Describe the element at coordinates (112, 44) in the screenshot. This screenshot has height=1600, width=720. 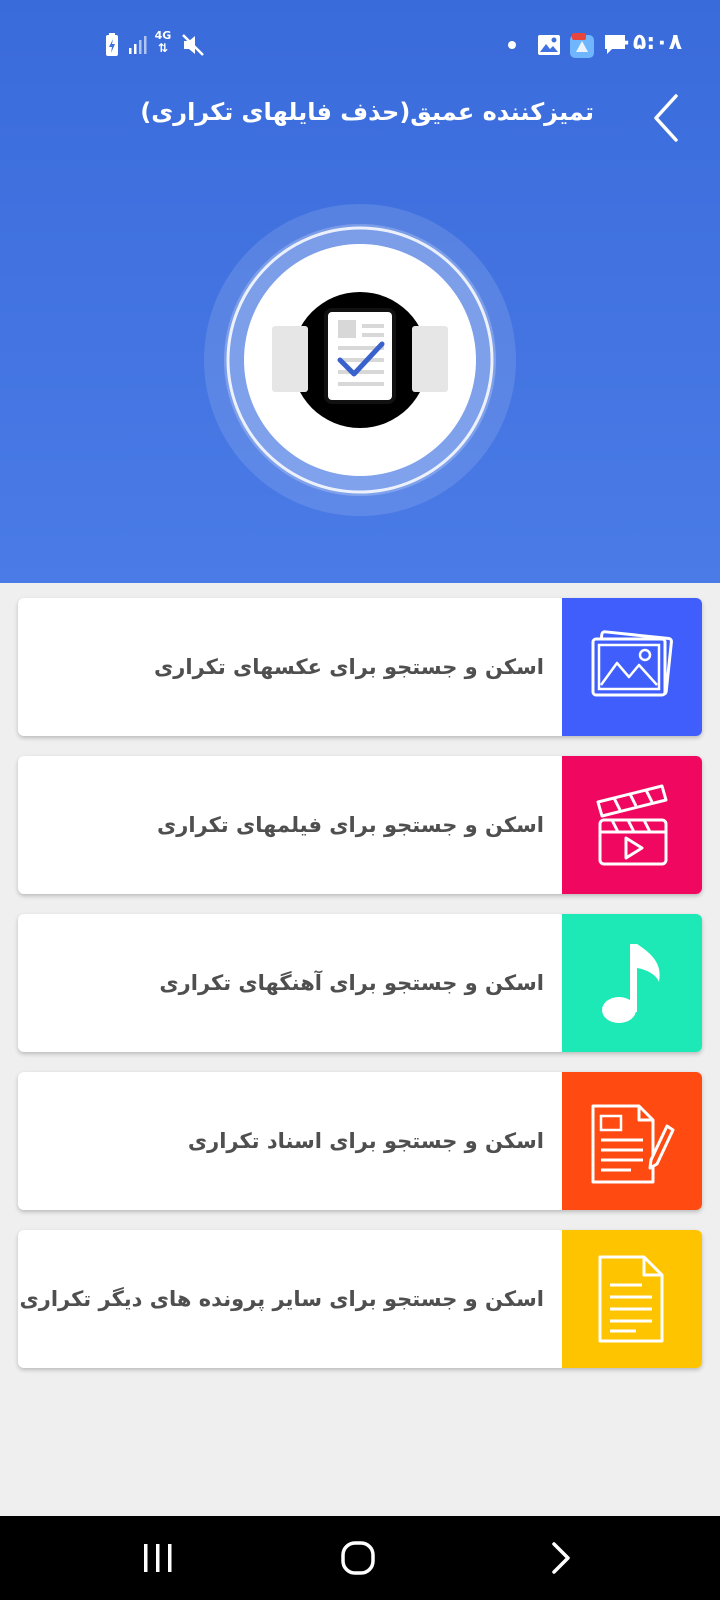
I see `battery-charging-icon` at that location.